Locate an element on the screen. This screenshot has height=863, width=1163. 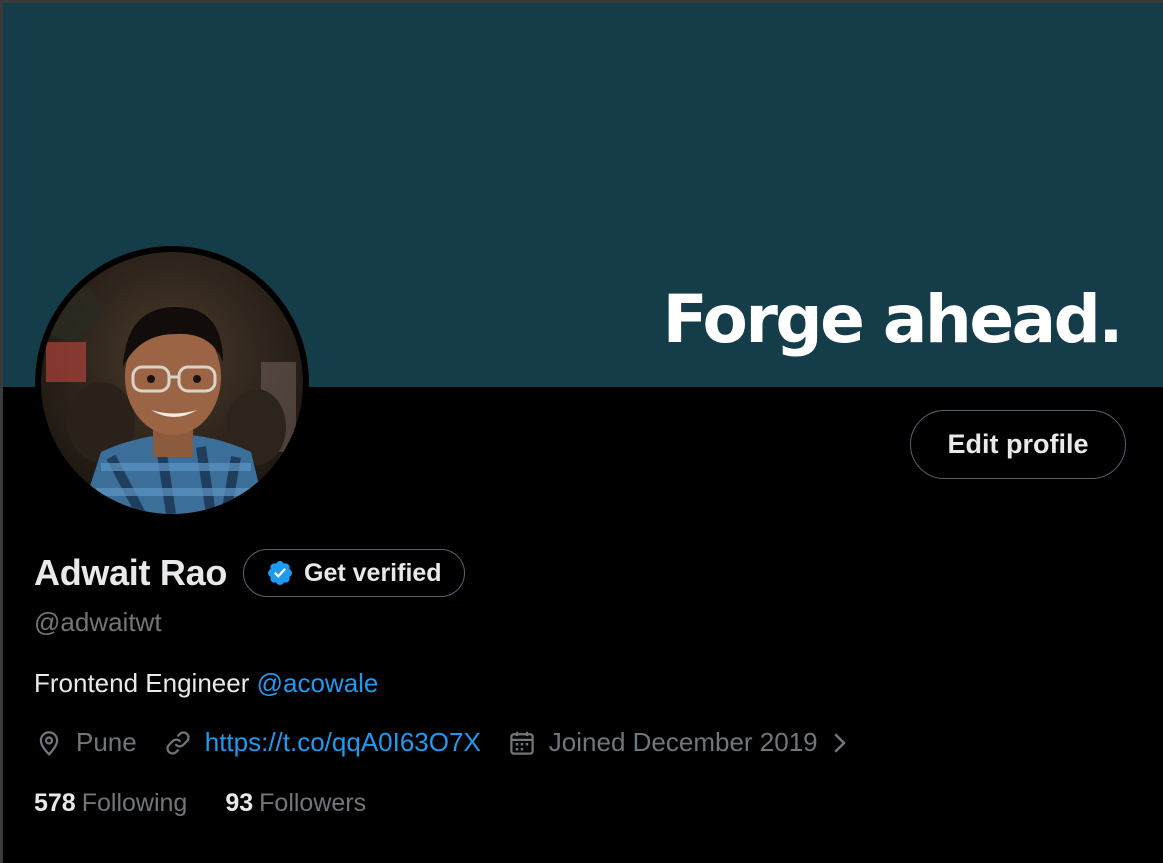
edit-profile-button: Edit profile is located at coordinates (1018, 444).